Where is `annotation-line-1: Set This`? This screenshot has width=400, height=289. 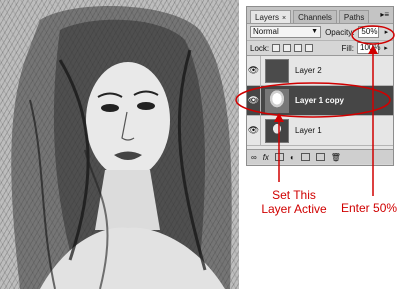 annotation-line-1: Set This is located at coordinates (294, 195).